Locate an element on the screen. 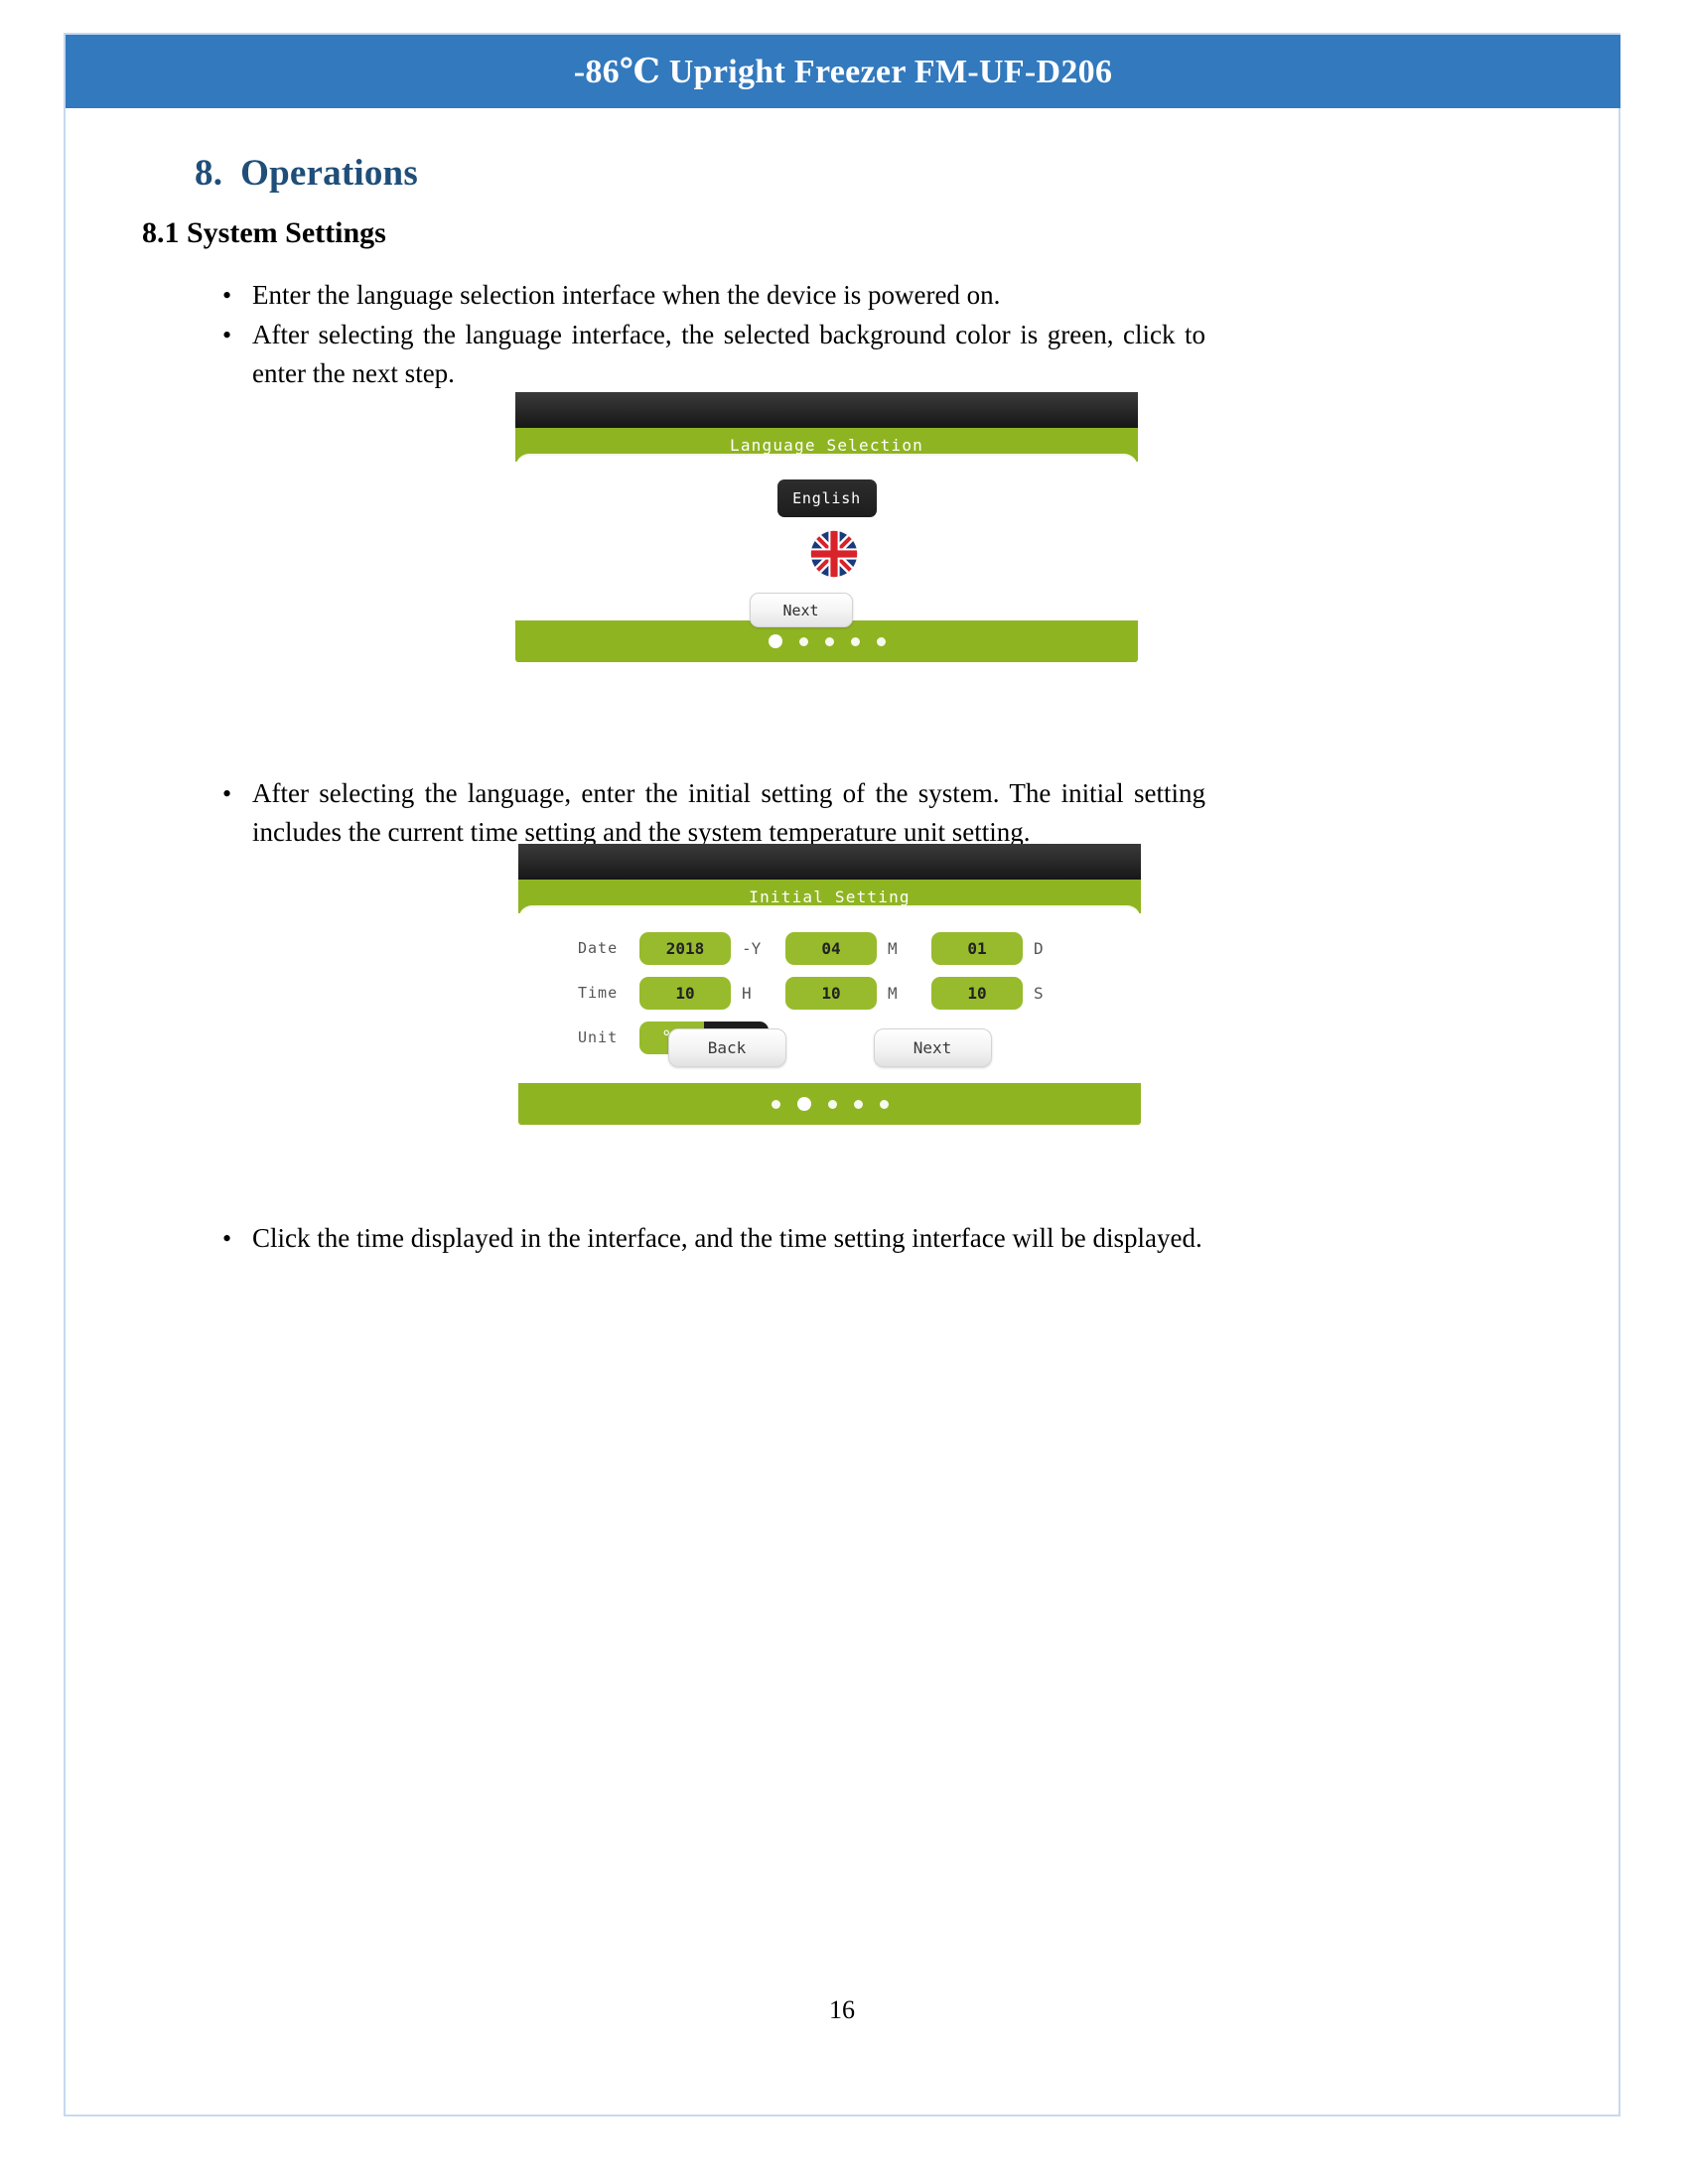 The image size is (1688, 2184). device-screen-title: Initial Setting is located at coordinates (830, 896).